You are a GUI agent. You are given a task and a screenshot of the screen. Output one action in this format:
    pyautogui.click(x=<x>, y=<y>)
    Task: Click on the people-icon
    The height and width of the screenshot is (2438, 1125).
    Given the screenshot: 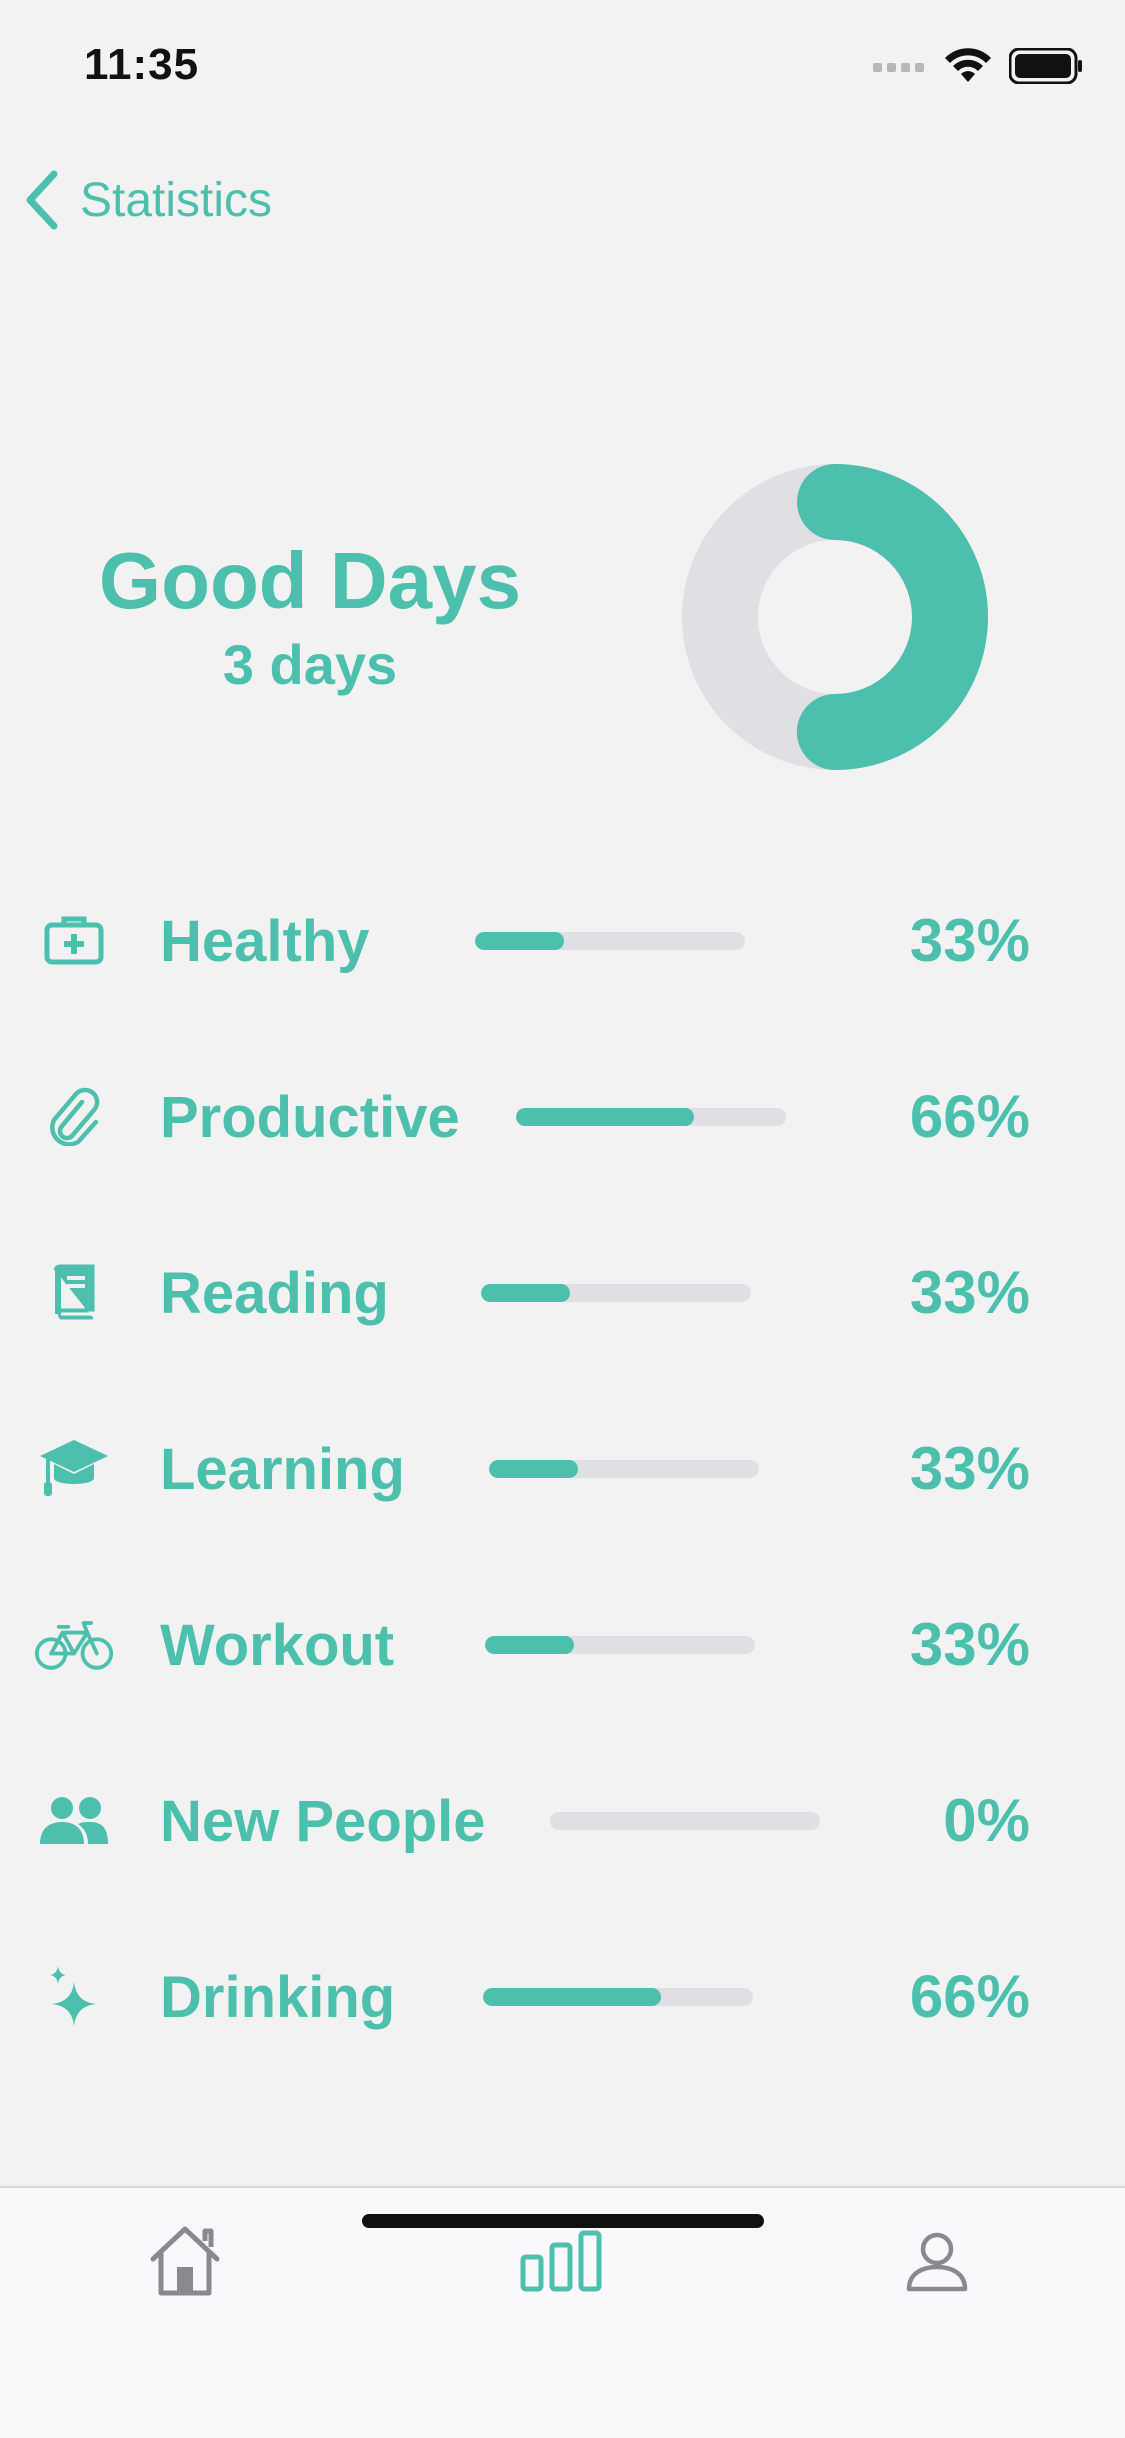 What is the action you would take?
    pyautogui.click(x=74, y=1820)
    